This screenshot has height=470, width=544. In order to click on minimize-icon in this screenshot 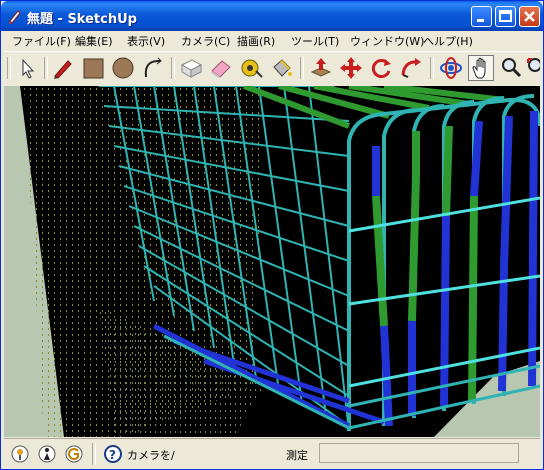, I will do `click(480, 20)`.